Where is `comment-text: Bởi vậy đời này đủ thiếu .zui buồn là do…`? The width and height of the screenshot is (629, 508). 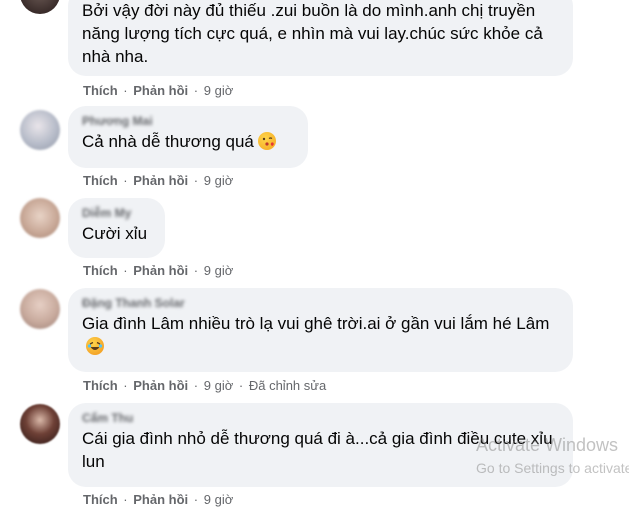 comment-text: Bởi vậy đời này đủ thiếu .zui buồn là do… is located at coordinates (312, 33).